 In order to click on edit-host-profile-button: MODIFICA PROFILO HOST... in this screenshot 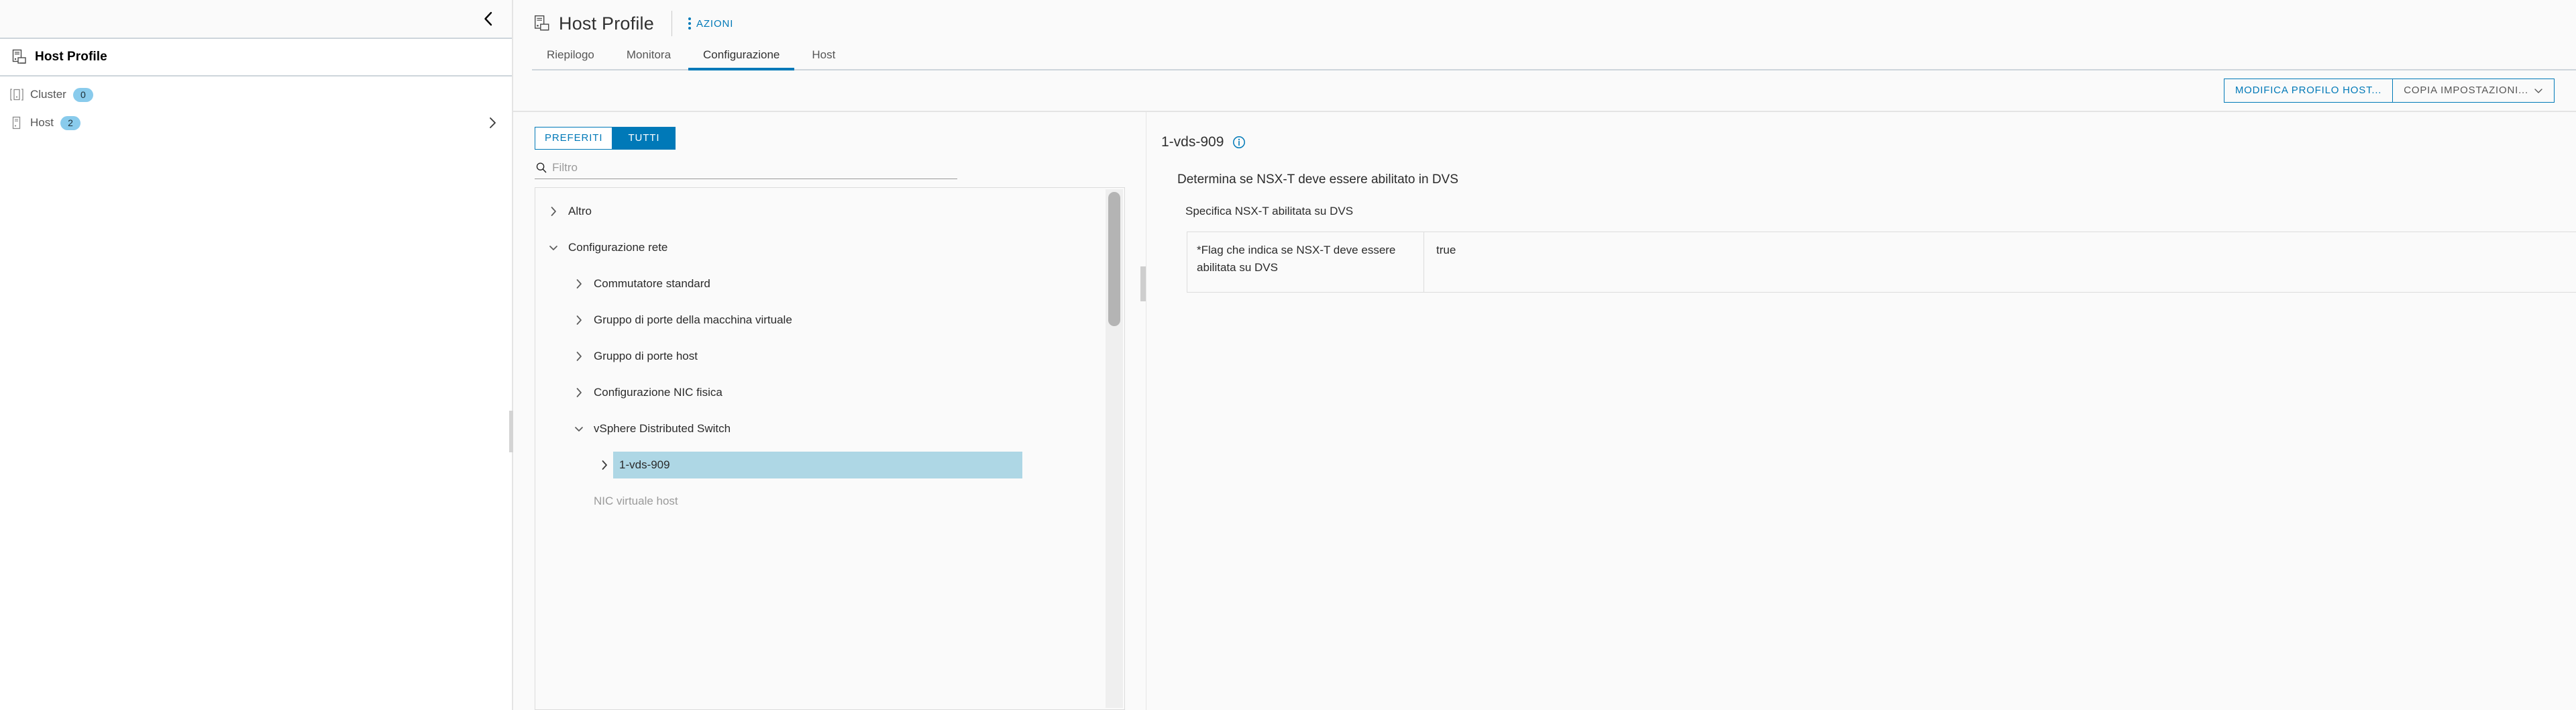, I will do `click(2308, 90)`.